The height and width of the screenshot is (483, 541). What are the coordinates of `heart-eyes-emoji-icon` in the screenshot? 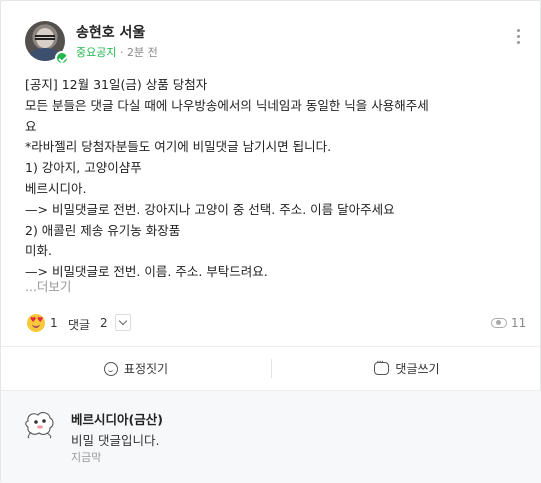 It's located at (36, 323).